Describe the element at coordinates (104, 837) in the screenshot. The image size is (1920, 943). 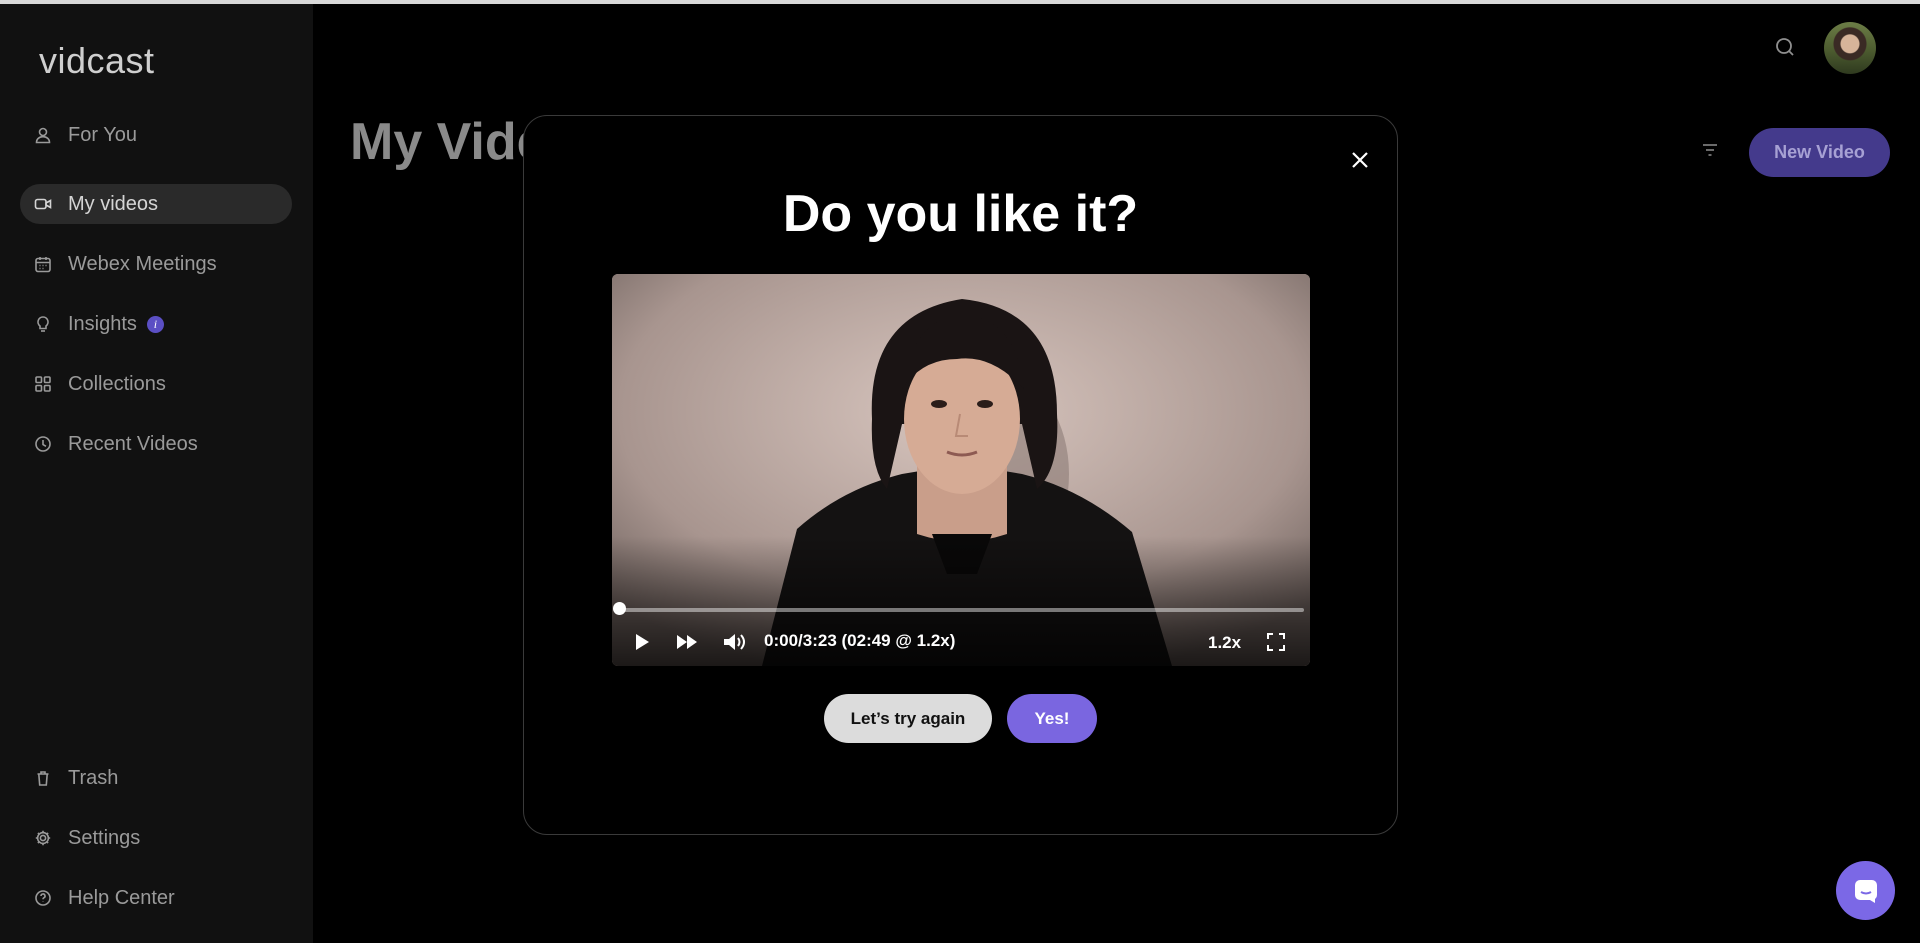
I see `sidebar-item-label: Settings` at that location.